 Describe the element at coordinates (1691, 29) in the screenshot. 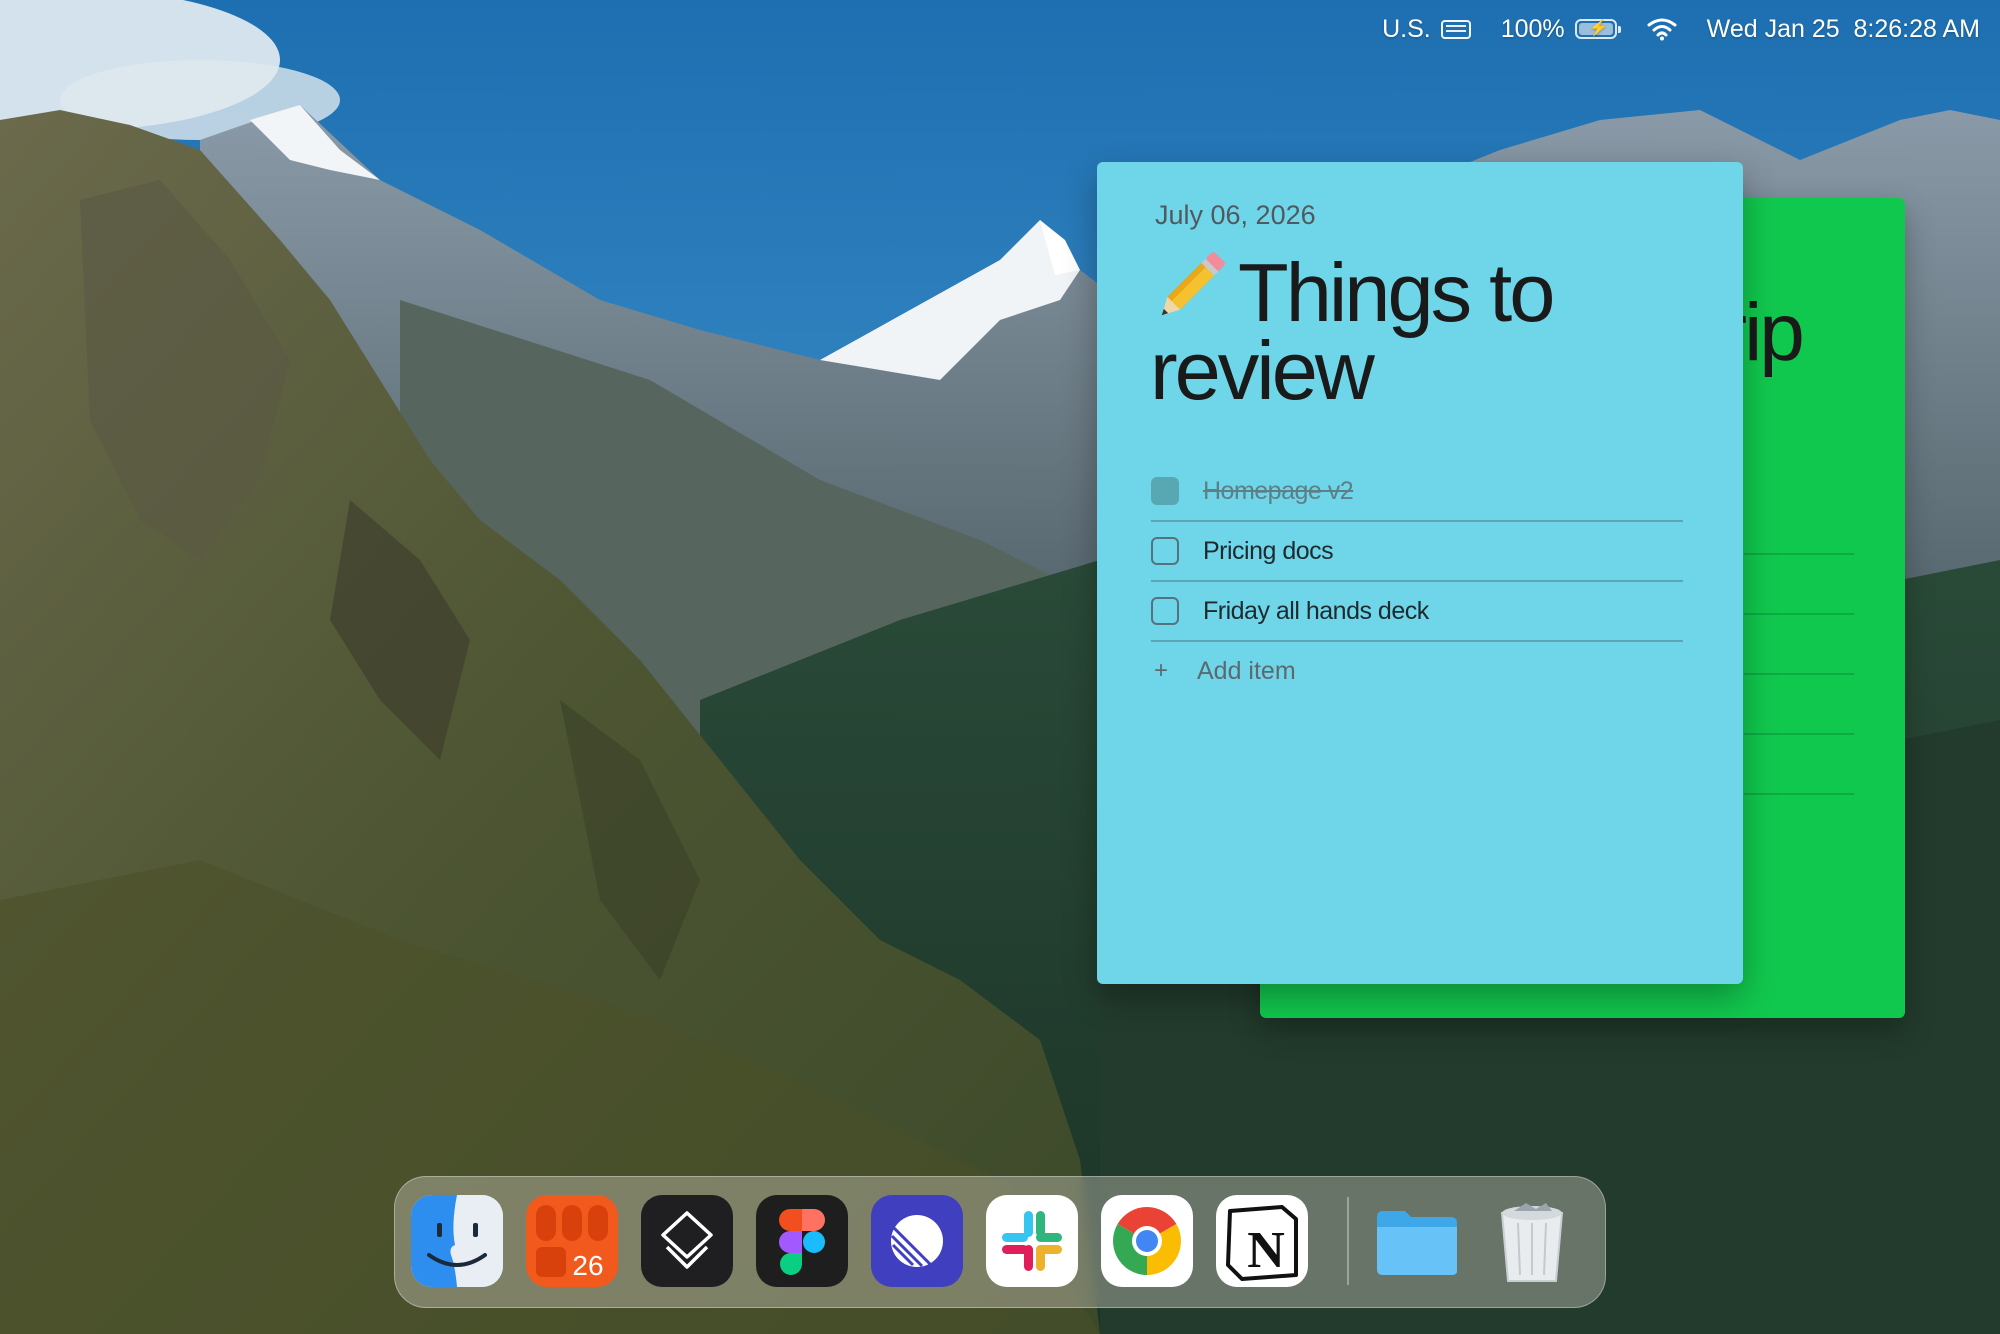

I see `menu-bar: U.S. 100% ⚡ Wed Jan 25 8:26:28 AM` at that location.